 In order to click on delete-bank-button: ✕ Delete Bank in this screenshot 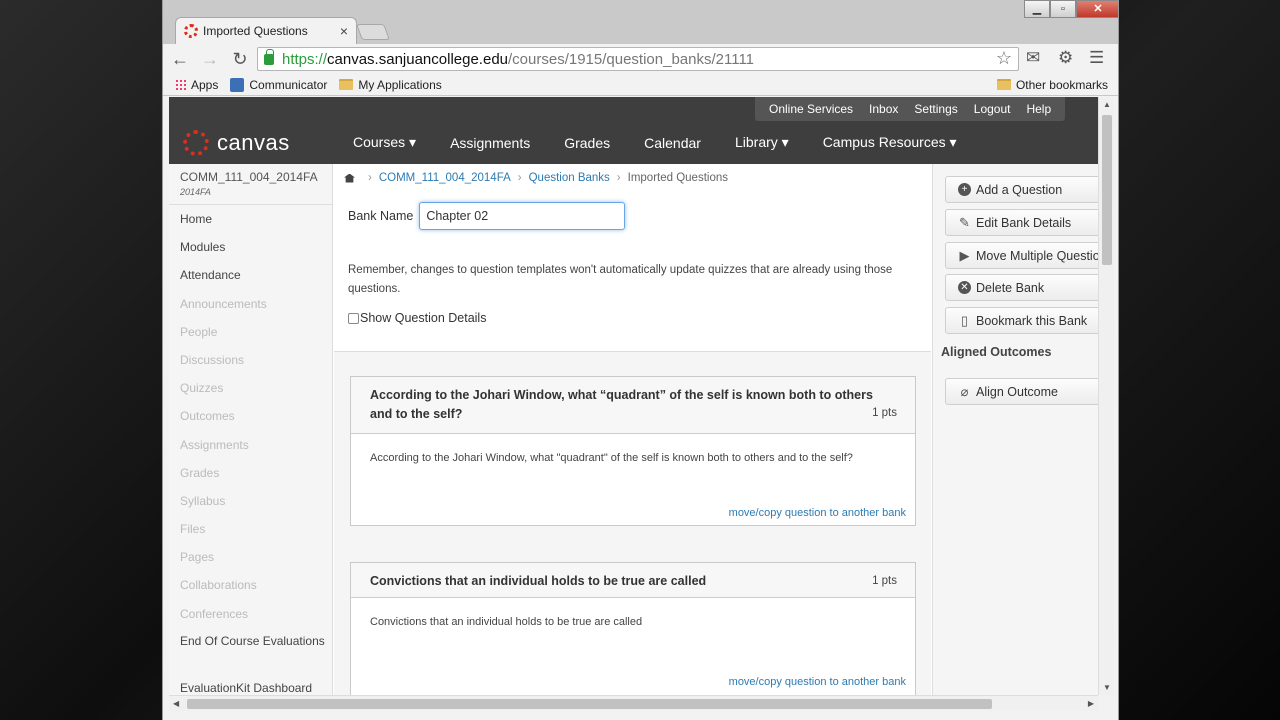, I will do `click(1021, 287)`.